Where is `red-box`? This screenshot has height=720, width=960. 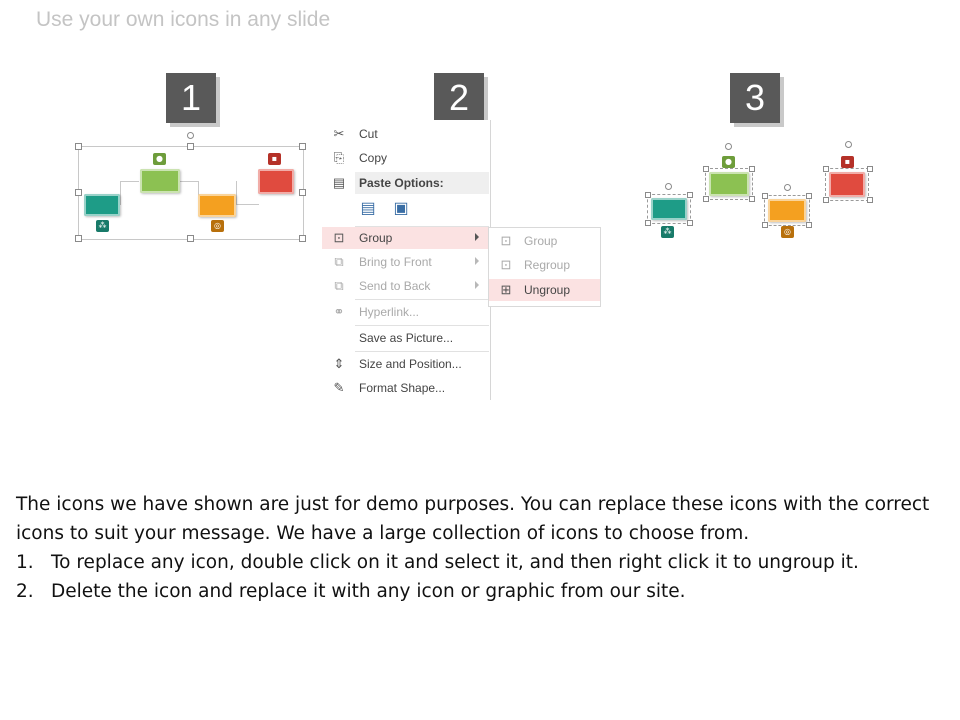 red-box is located at coordinates (276, 181).